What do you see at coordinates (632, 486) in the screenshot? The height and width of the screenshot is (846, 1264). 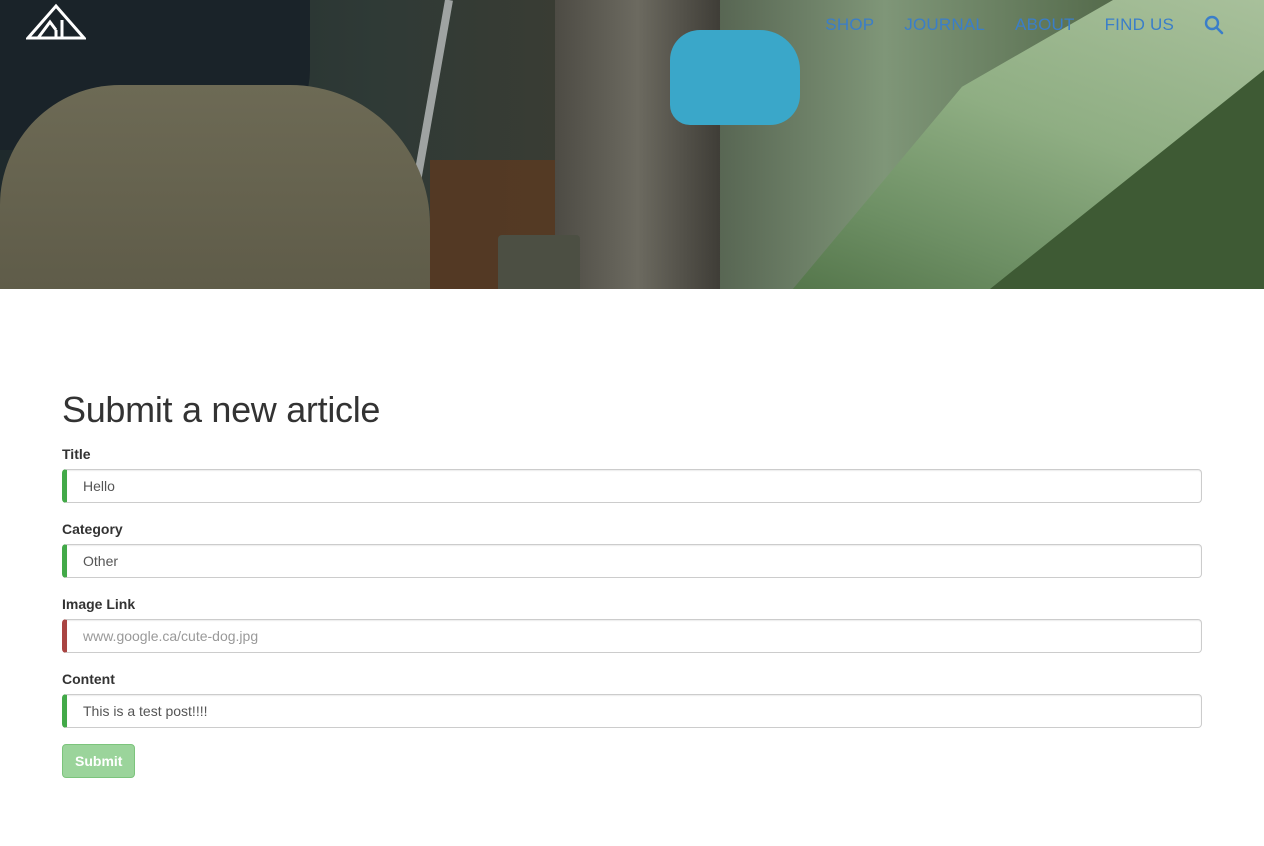 I see `title-input` at bounding box center [632, 486].